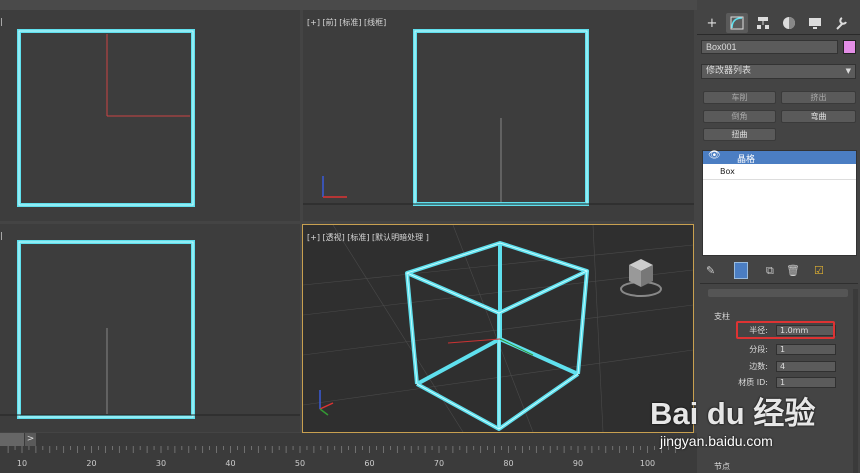  Describe the element at coordinates (348, 5) in the screenshot. I see `top-strip` at that location.